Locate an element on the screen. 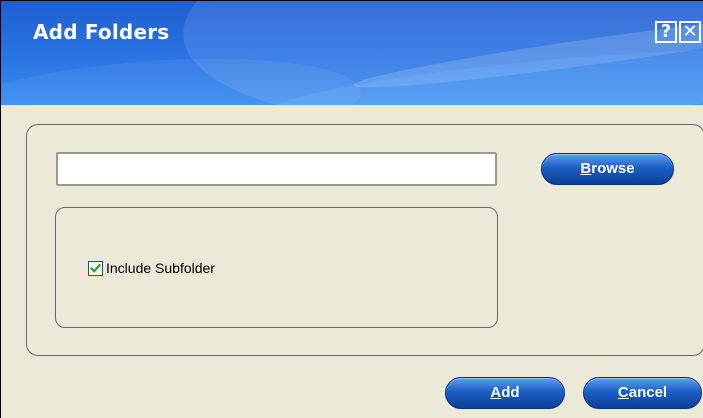  add-label: dd is located at coordinates (510, 392).